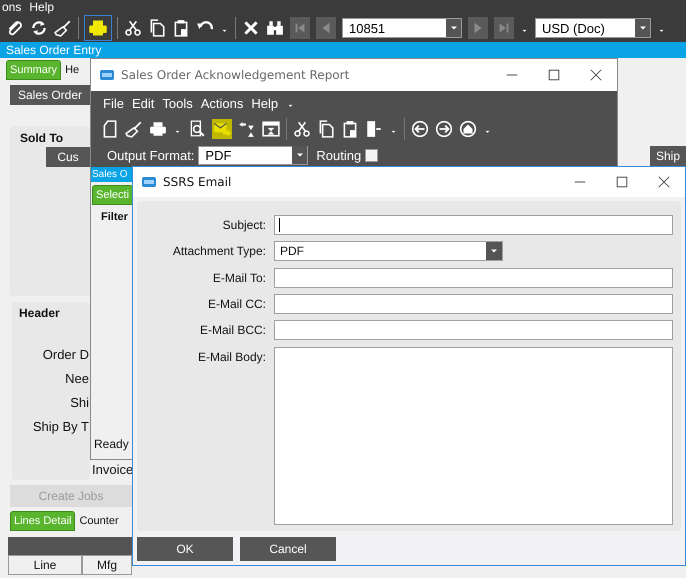 This screenshot has width=686, height=578. I want to click on menu-item: Actions, so click(222, 103).